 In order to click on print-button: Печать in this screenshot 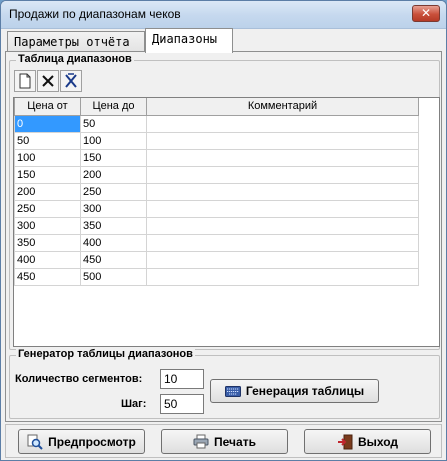, I will do `click(224, 441)`.